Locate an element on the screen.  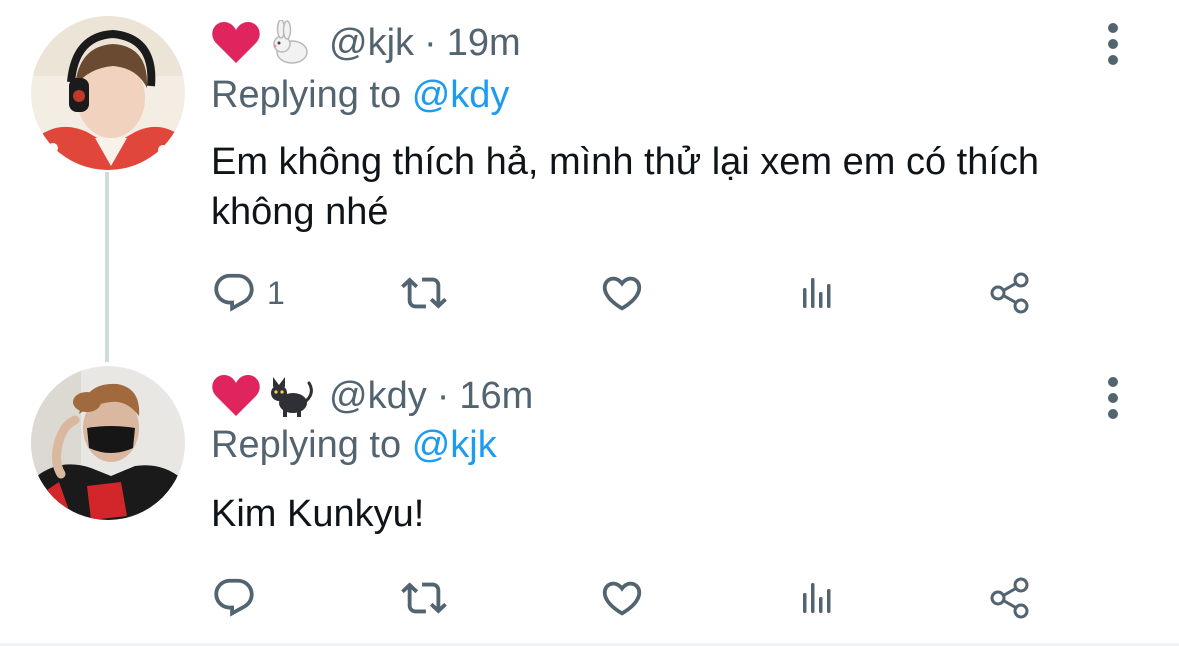
replying-to: Replying to @kjk is located at coordinates (354, 445).